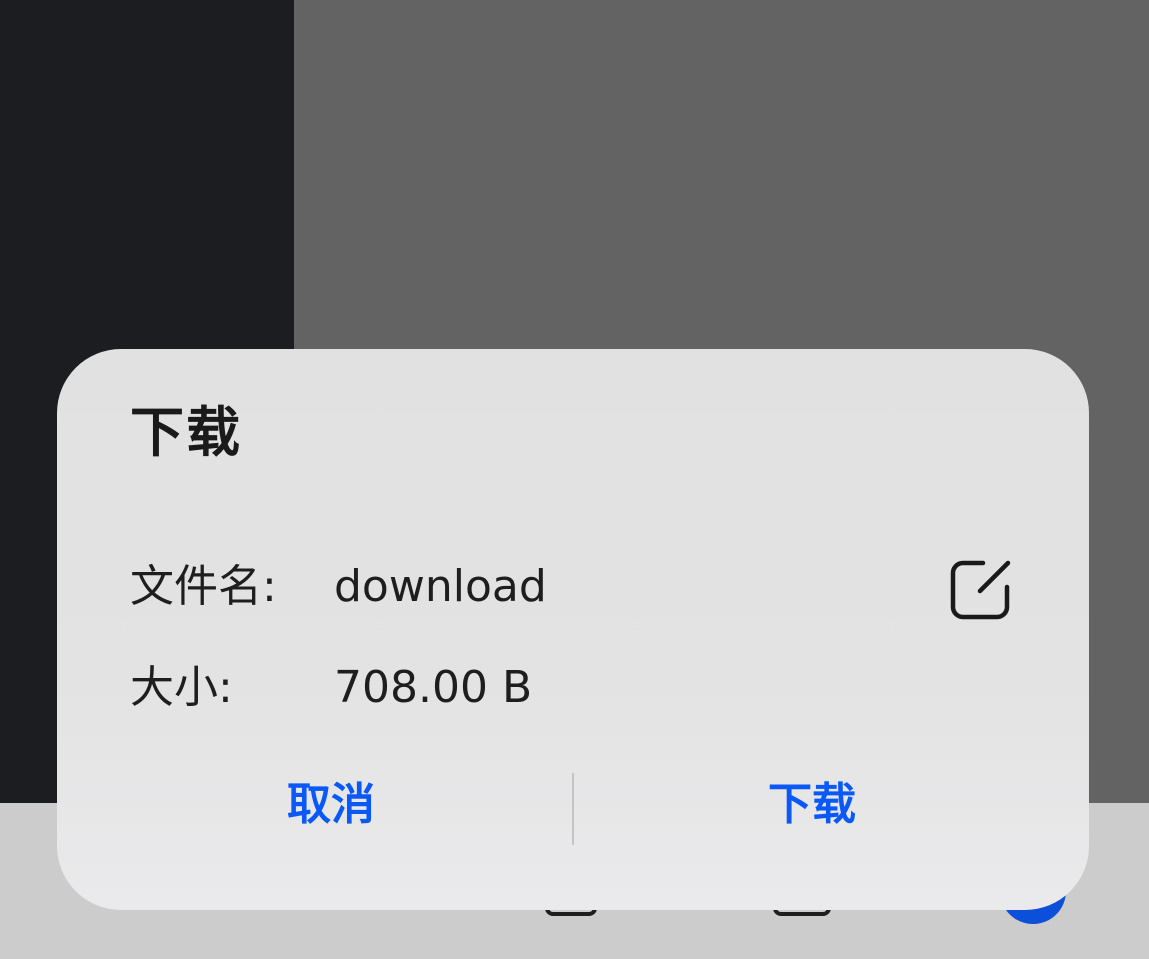 Image resolution: width=1149 pixels, height=959 pixels. I want to click on dialog-title: 下载, so click(186, 432).